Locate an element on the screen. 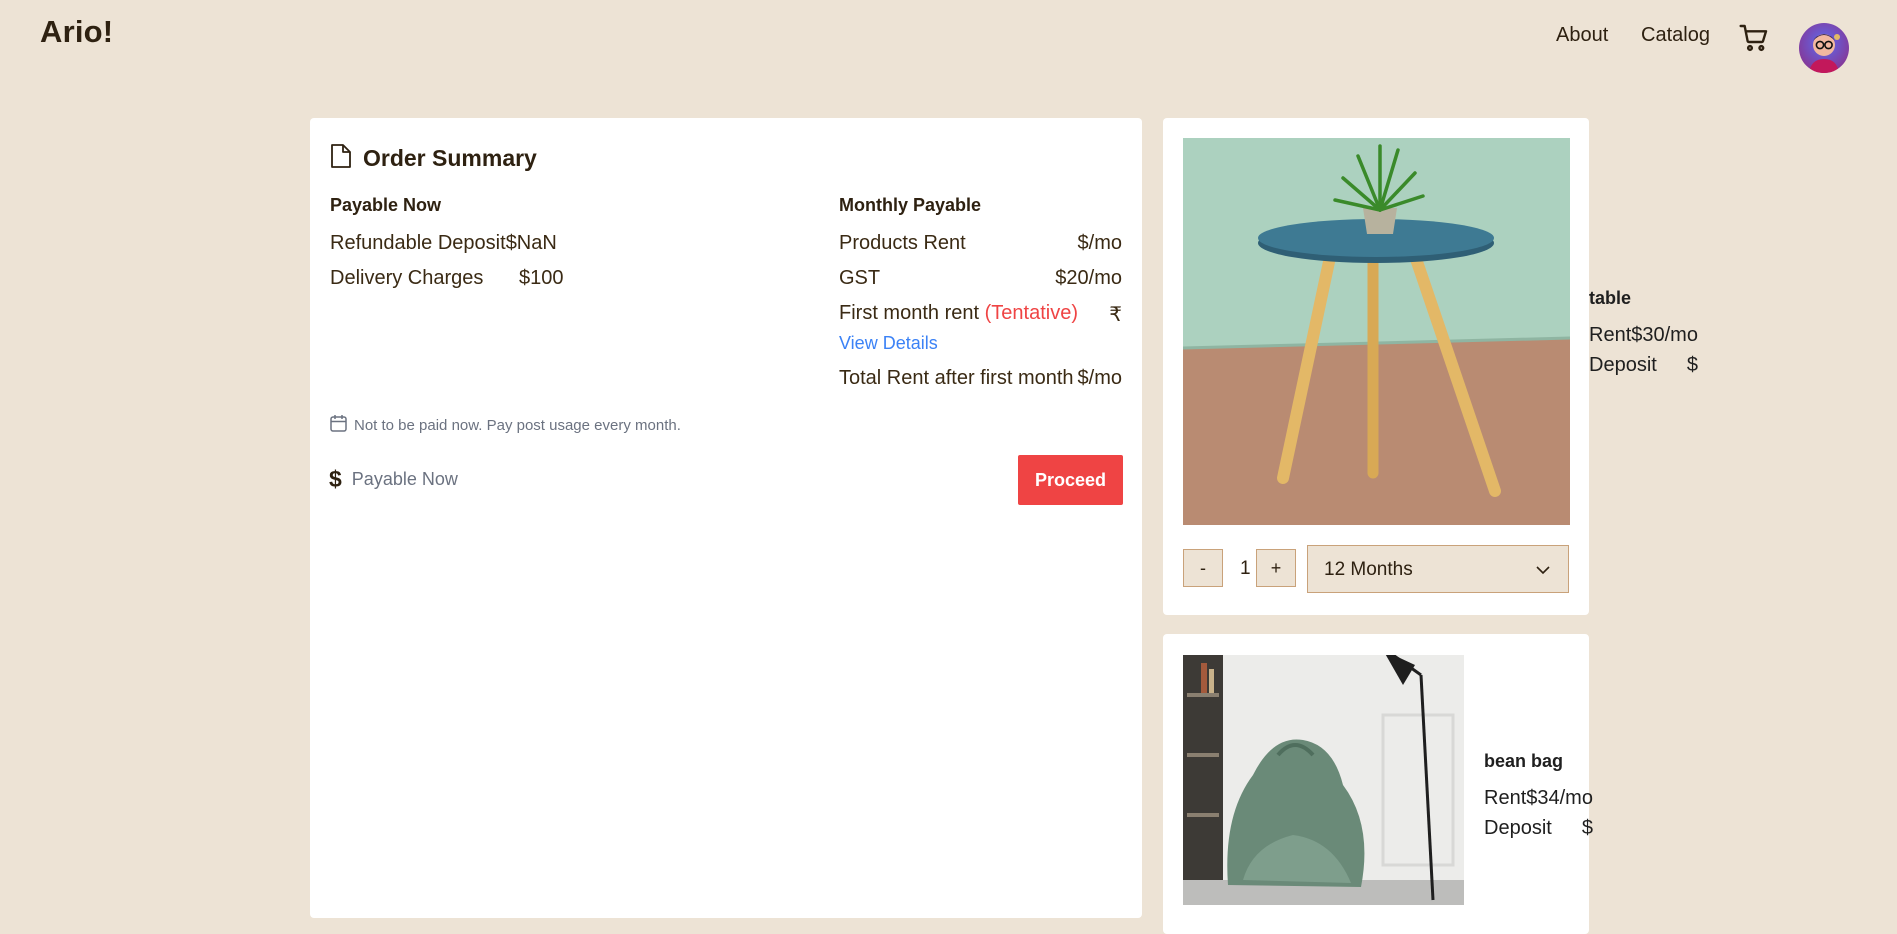  products-rent-row: Products Rent $/mo is located at coordinates (980, 243).